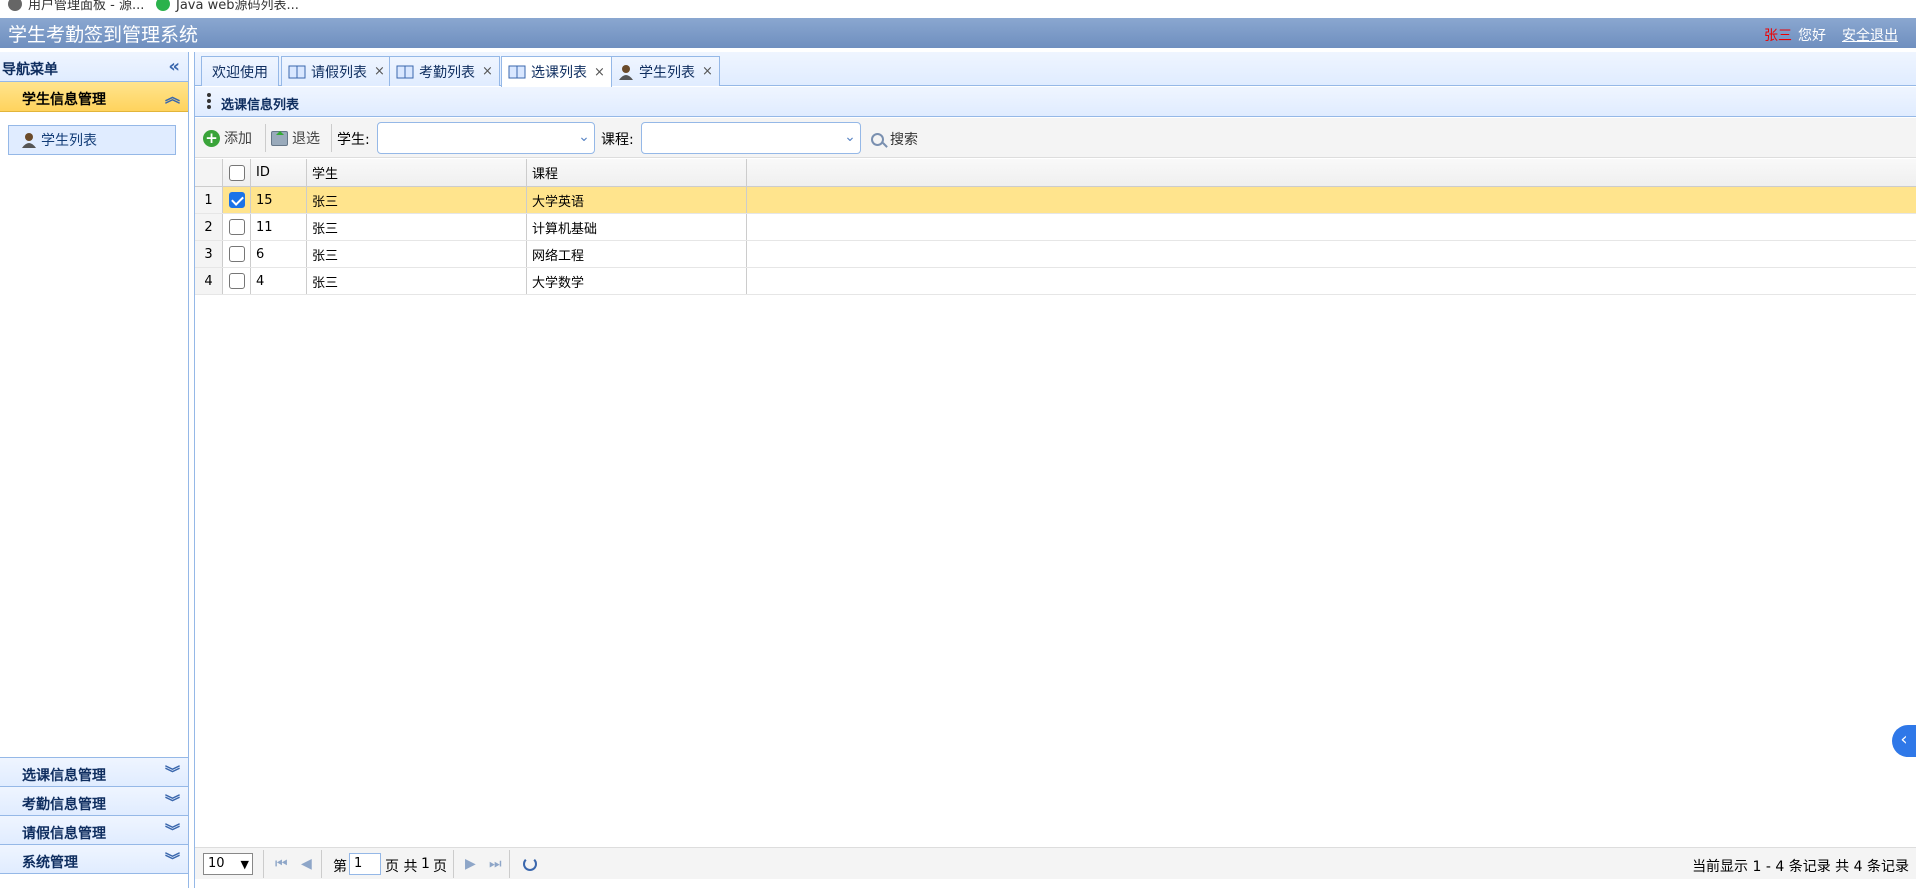  I want to click on nav-section-student-info: 学生信息管理 ︽, so click(94, 97).